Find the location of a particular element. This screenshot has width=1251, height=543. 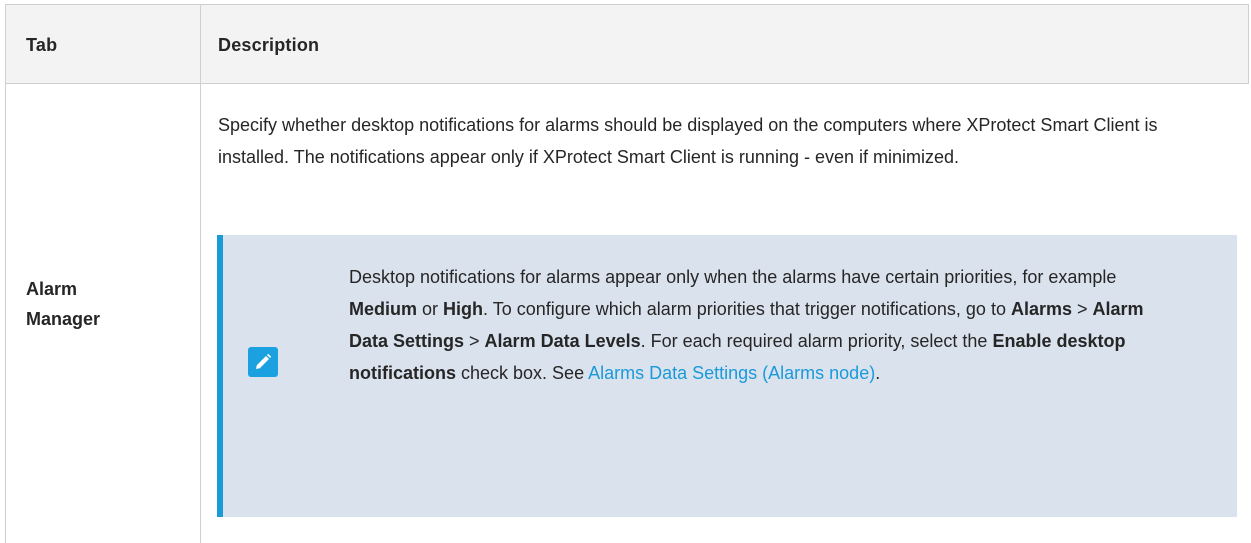

note-text-part: . is located at coordinates (878, 373).